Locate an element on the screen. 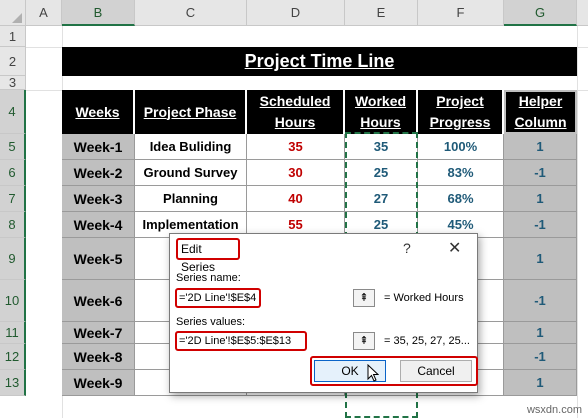 The height and width of the screenshot is (418, 588). week-cell: Week-2 is located at coordinates (98, 173).